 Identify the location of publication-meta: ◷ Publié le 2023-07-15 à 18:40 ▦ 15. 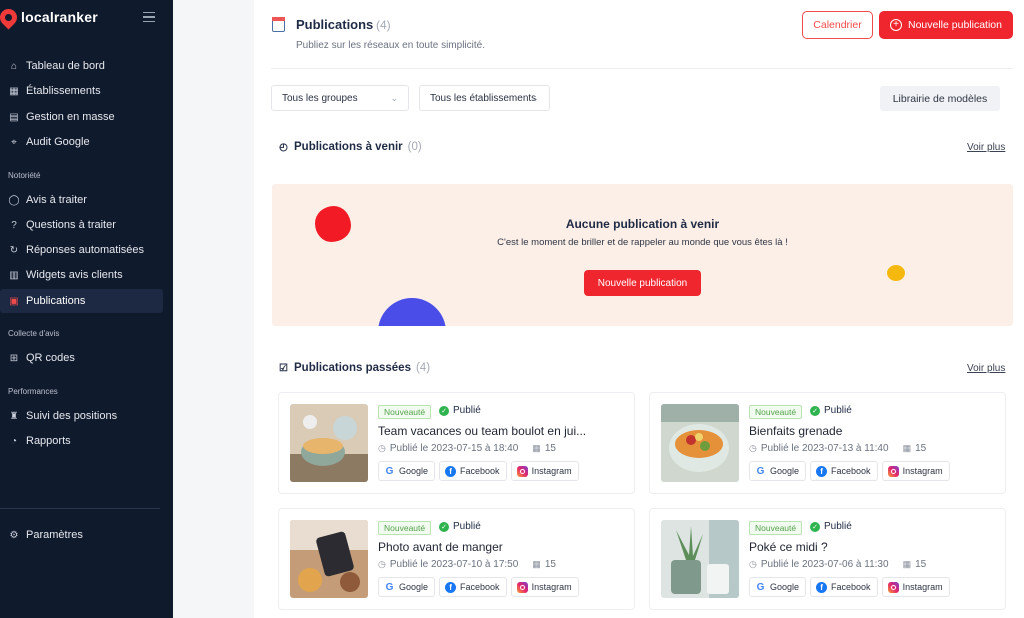
(467, 448).